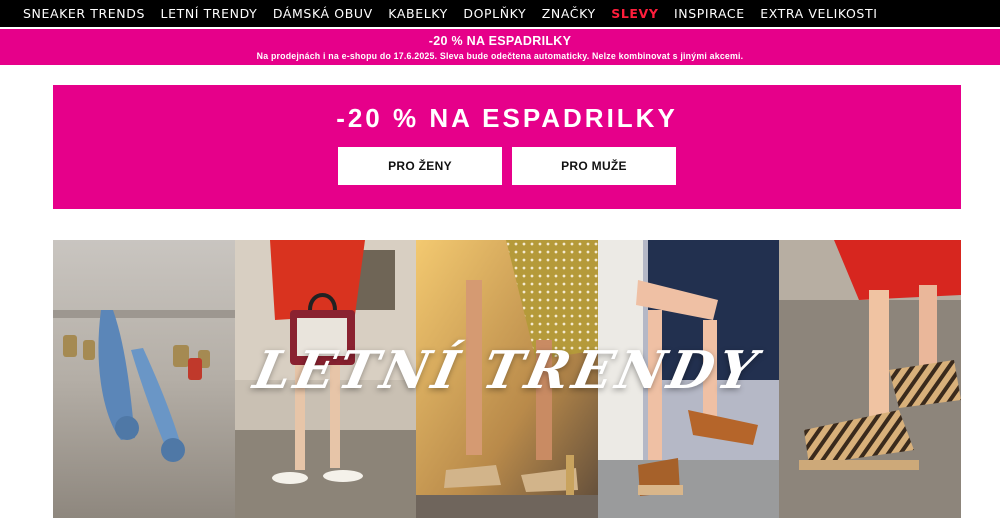  Describe the element at coordinates (418, 13) in the screenshot. I see `nav-item-kabelky: KABELKY` at that location.